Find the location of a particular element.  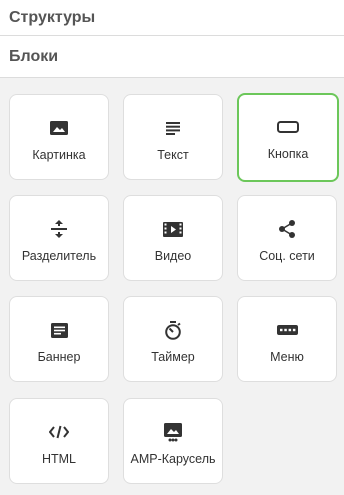

block-tile-html: HTML is located at coordinates (59, 441).